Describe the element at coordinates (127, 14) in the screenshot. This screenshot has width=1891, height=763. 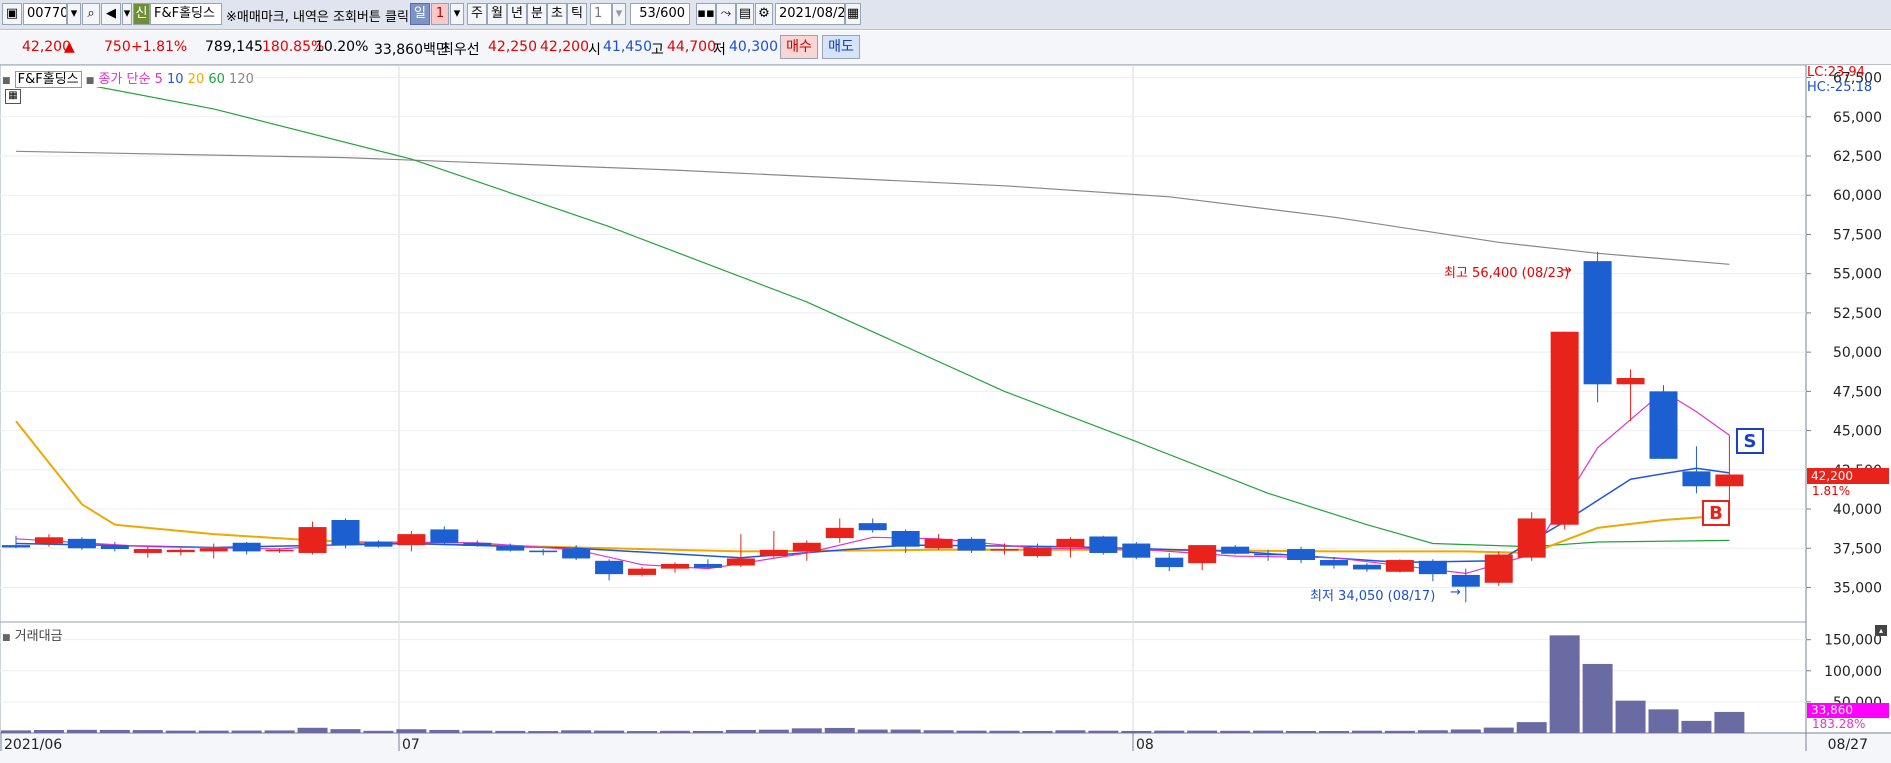
I see `speaker-dropdown-icon: ▾` at that location.